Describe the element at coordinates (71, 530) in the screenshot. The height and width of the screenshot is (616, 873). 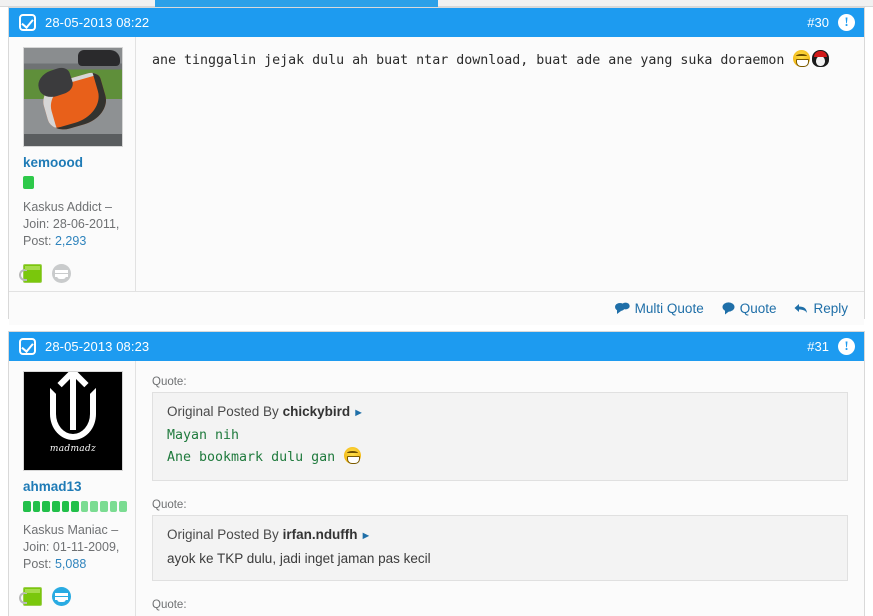
I see `user-title: Kaskus Maniac –` at that location.